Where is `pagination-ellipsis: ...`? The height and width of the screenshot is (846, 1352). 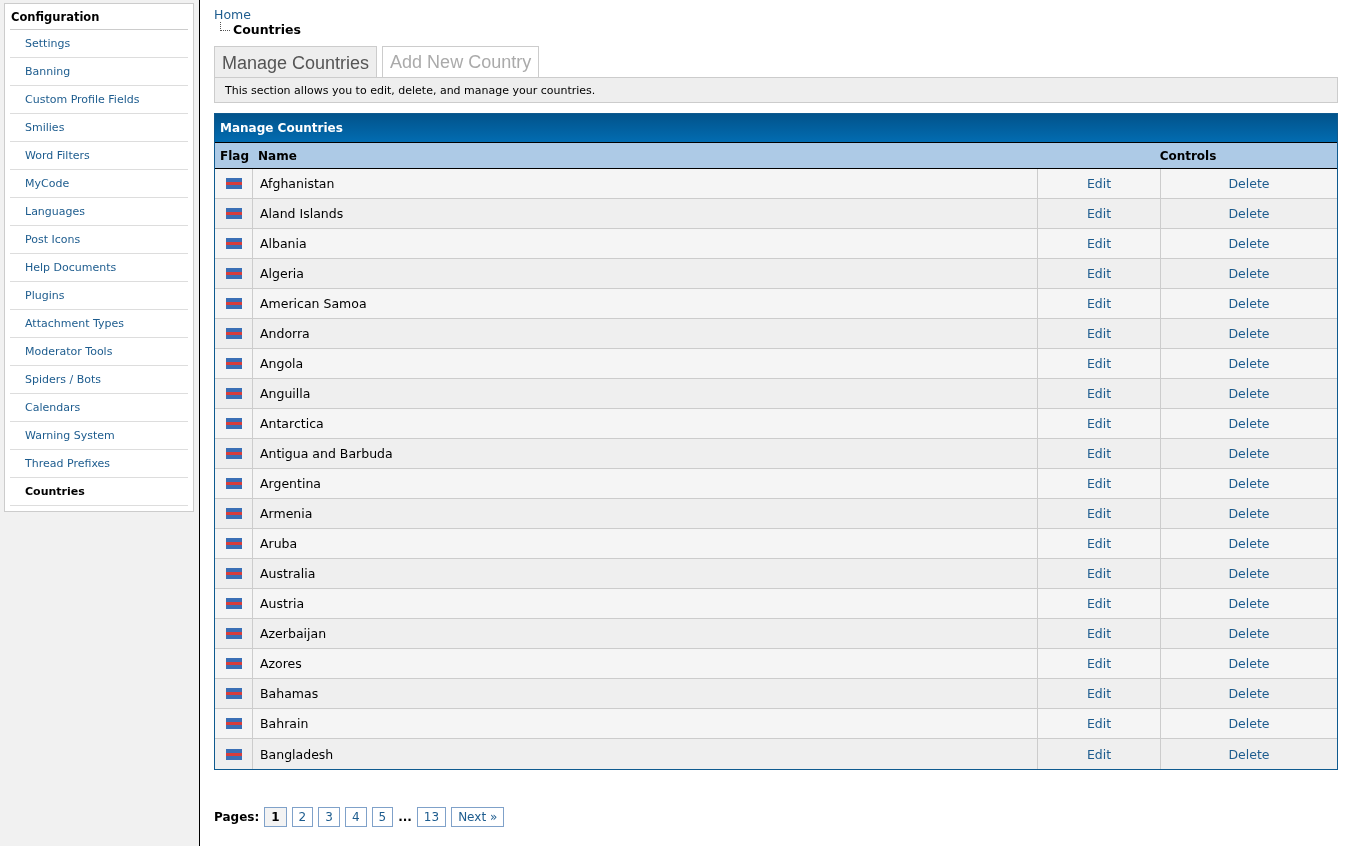
pagination-ellipsis: ... is located at coordinates (405, 817).